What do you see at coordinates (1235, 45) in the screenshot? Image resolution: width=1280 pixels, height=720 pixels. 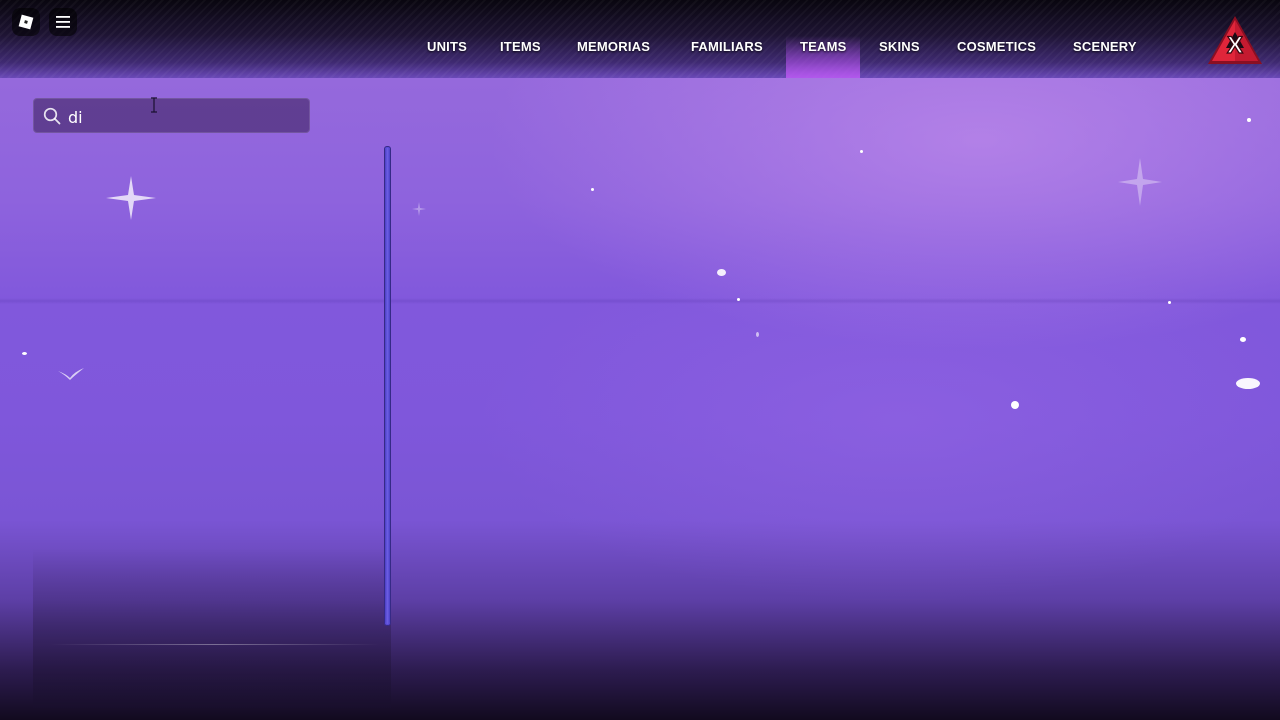 I see `logo-text: X` at bounding box center [1235, 45].